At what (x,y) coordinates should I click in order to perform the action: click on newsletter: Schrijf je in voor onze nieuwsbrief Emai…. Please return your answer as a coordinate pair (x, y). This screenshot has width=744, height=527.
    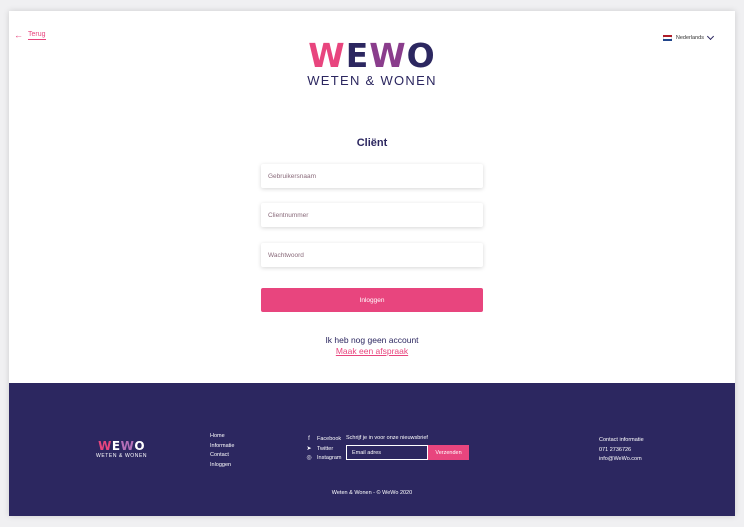
    Looking at the image, I should click on (407, 447).